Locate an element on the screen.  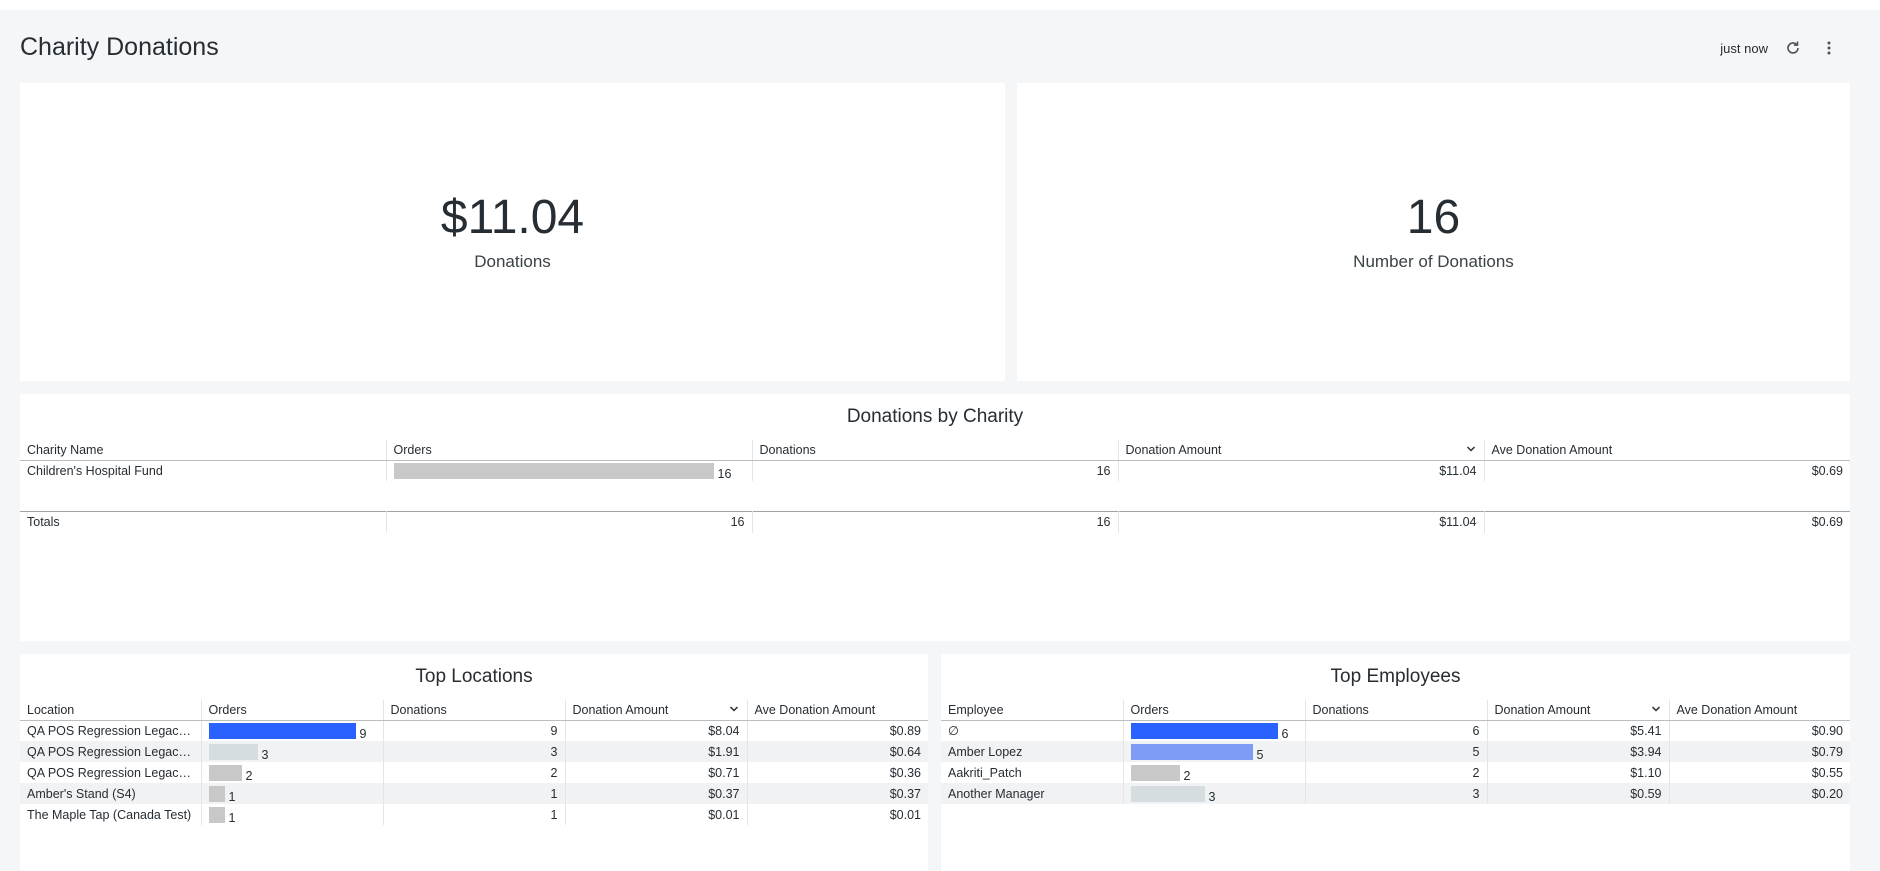
avg-donation-cell: $0.37 is located at coordinates (837, 793).